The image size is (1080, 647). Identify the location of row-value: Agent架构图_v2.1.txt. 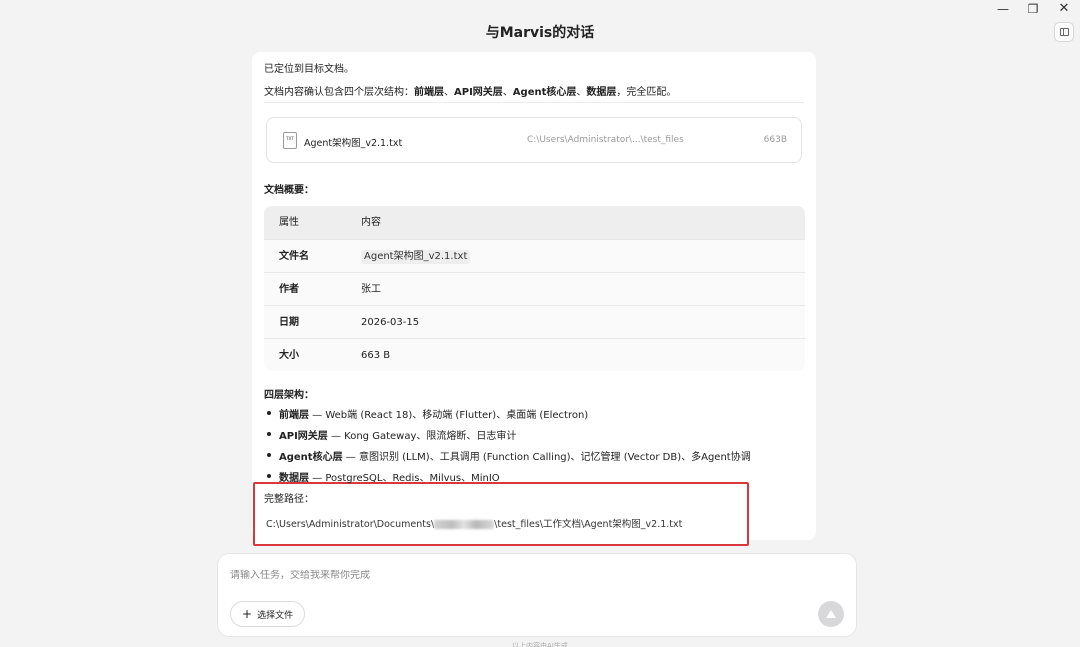
(416, 256).